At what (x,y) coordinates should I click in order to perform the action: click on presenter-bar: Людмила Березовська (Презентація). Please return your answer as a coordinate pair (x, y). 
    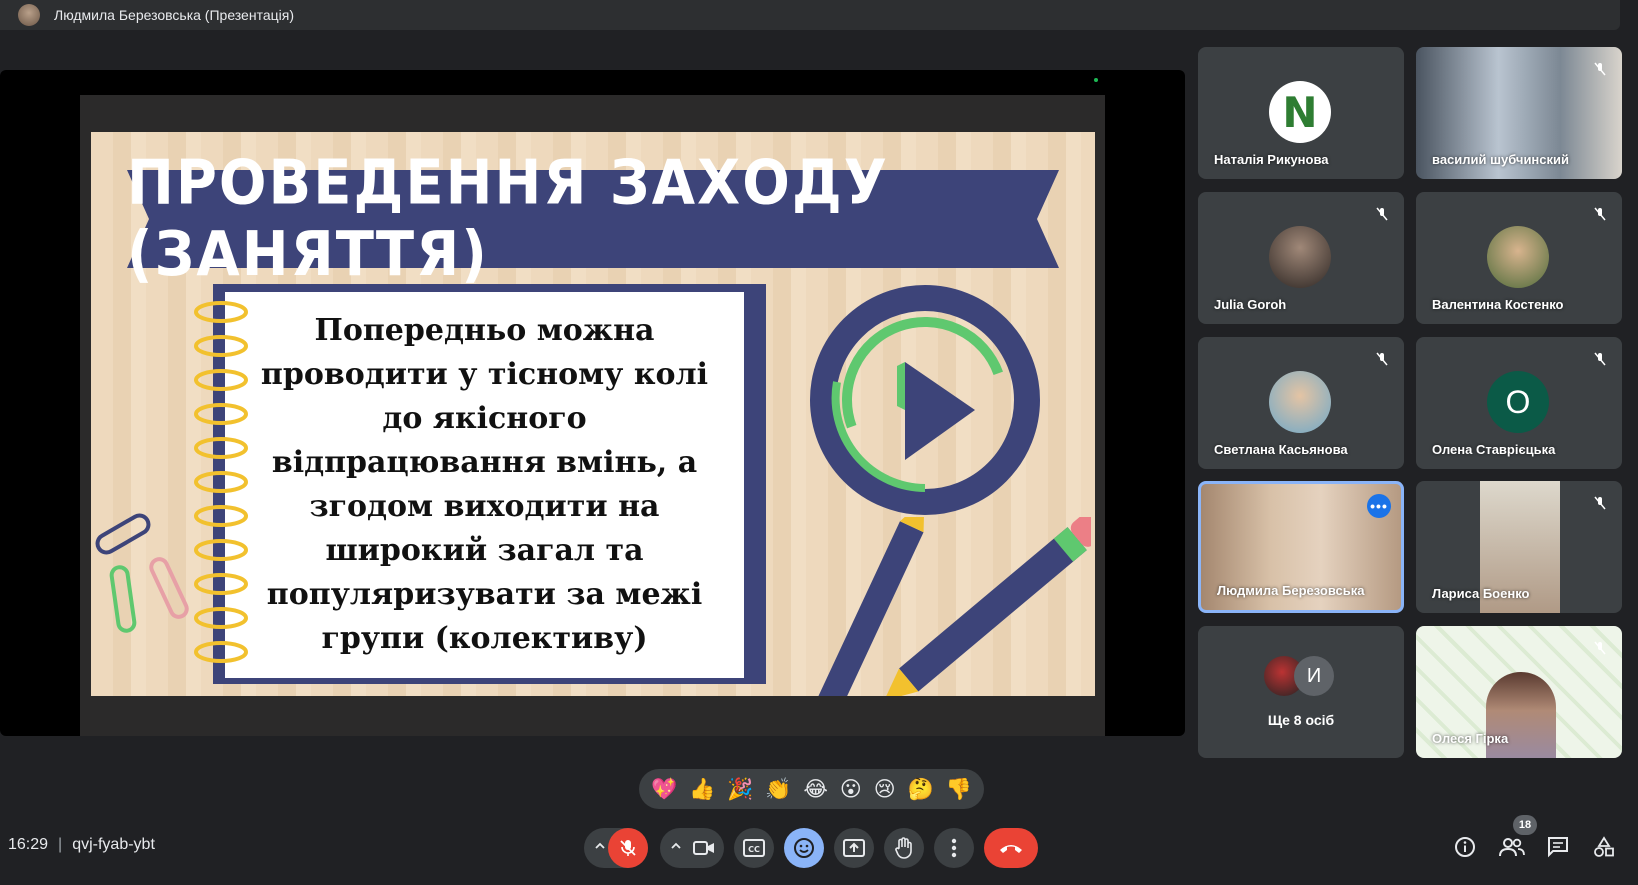
    Looking at the image, I should click on (810, 15).